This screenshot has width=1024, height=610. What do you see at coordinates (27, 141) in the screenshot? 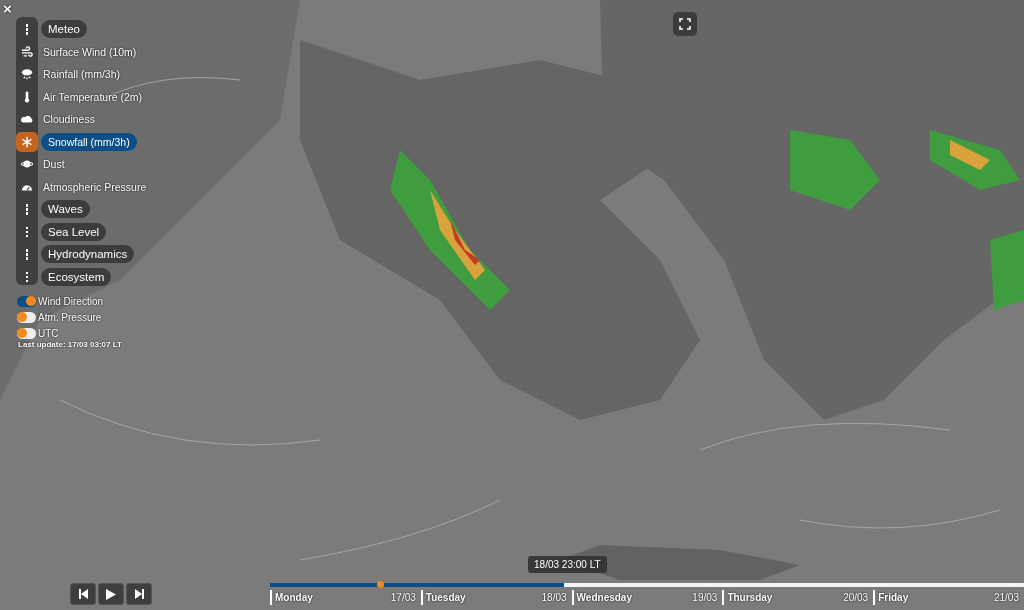
I see `layer-icon` at bounding box center [27, 141].